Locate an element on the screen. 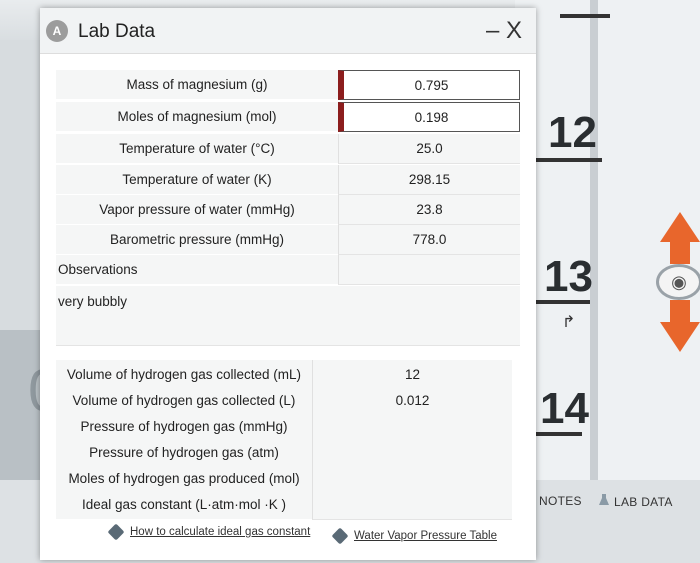 The height and width of the screenshot is (563, 700). table-row: Ideal gas constant (L·atm·mol ·K ) is located at coordinates (288, 505).